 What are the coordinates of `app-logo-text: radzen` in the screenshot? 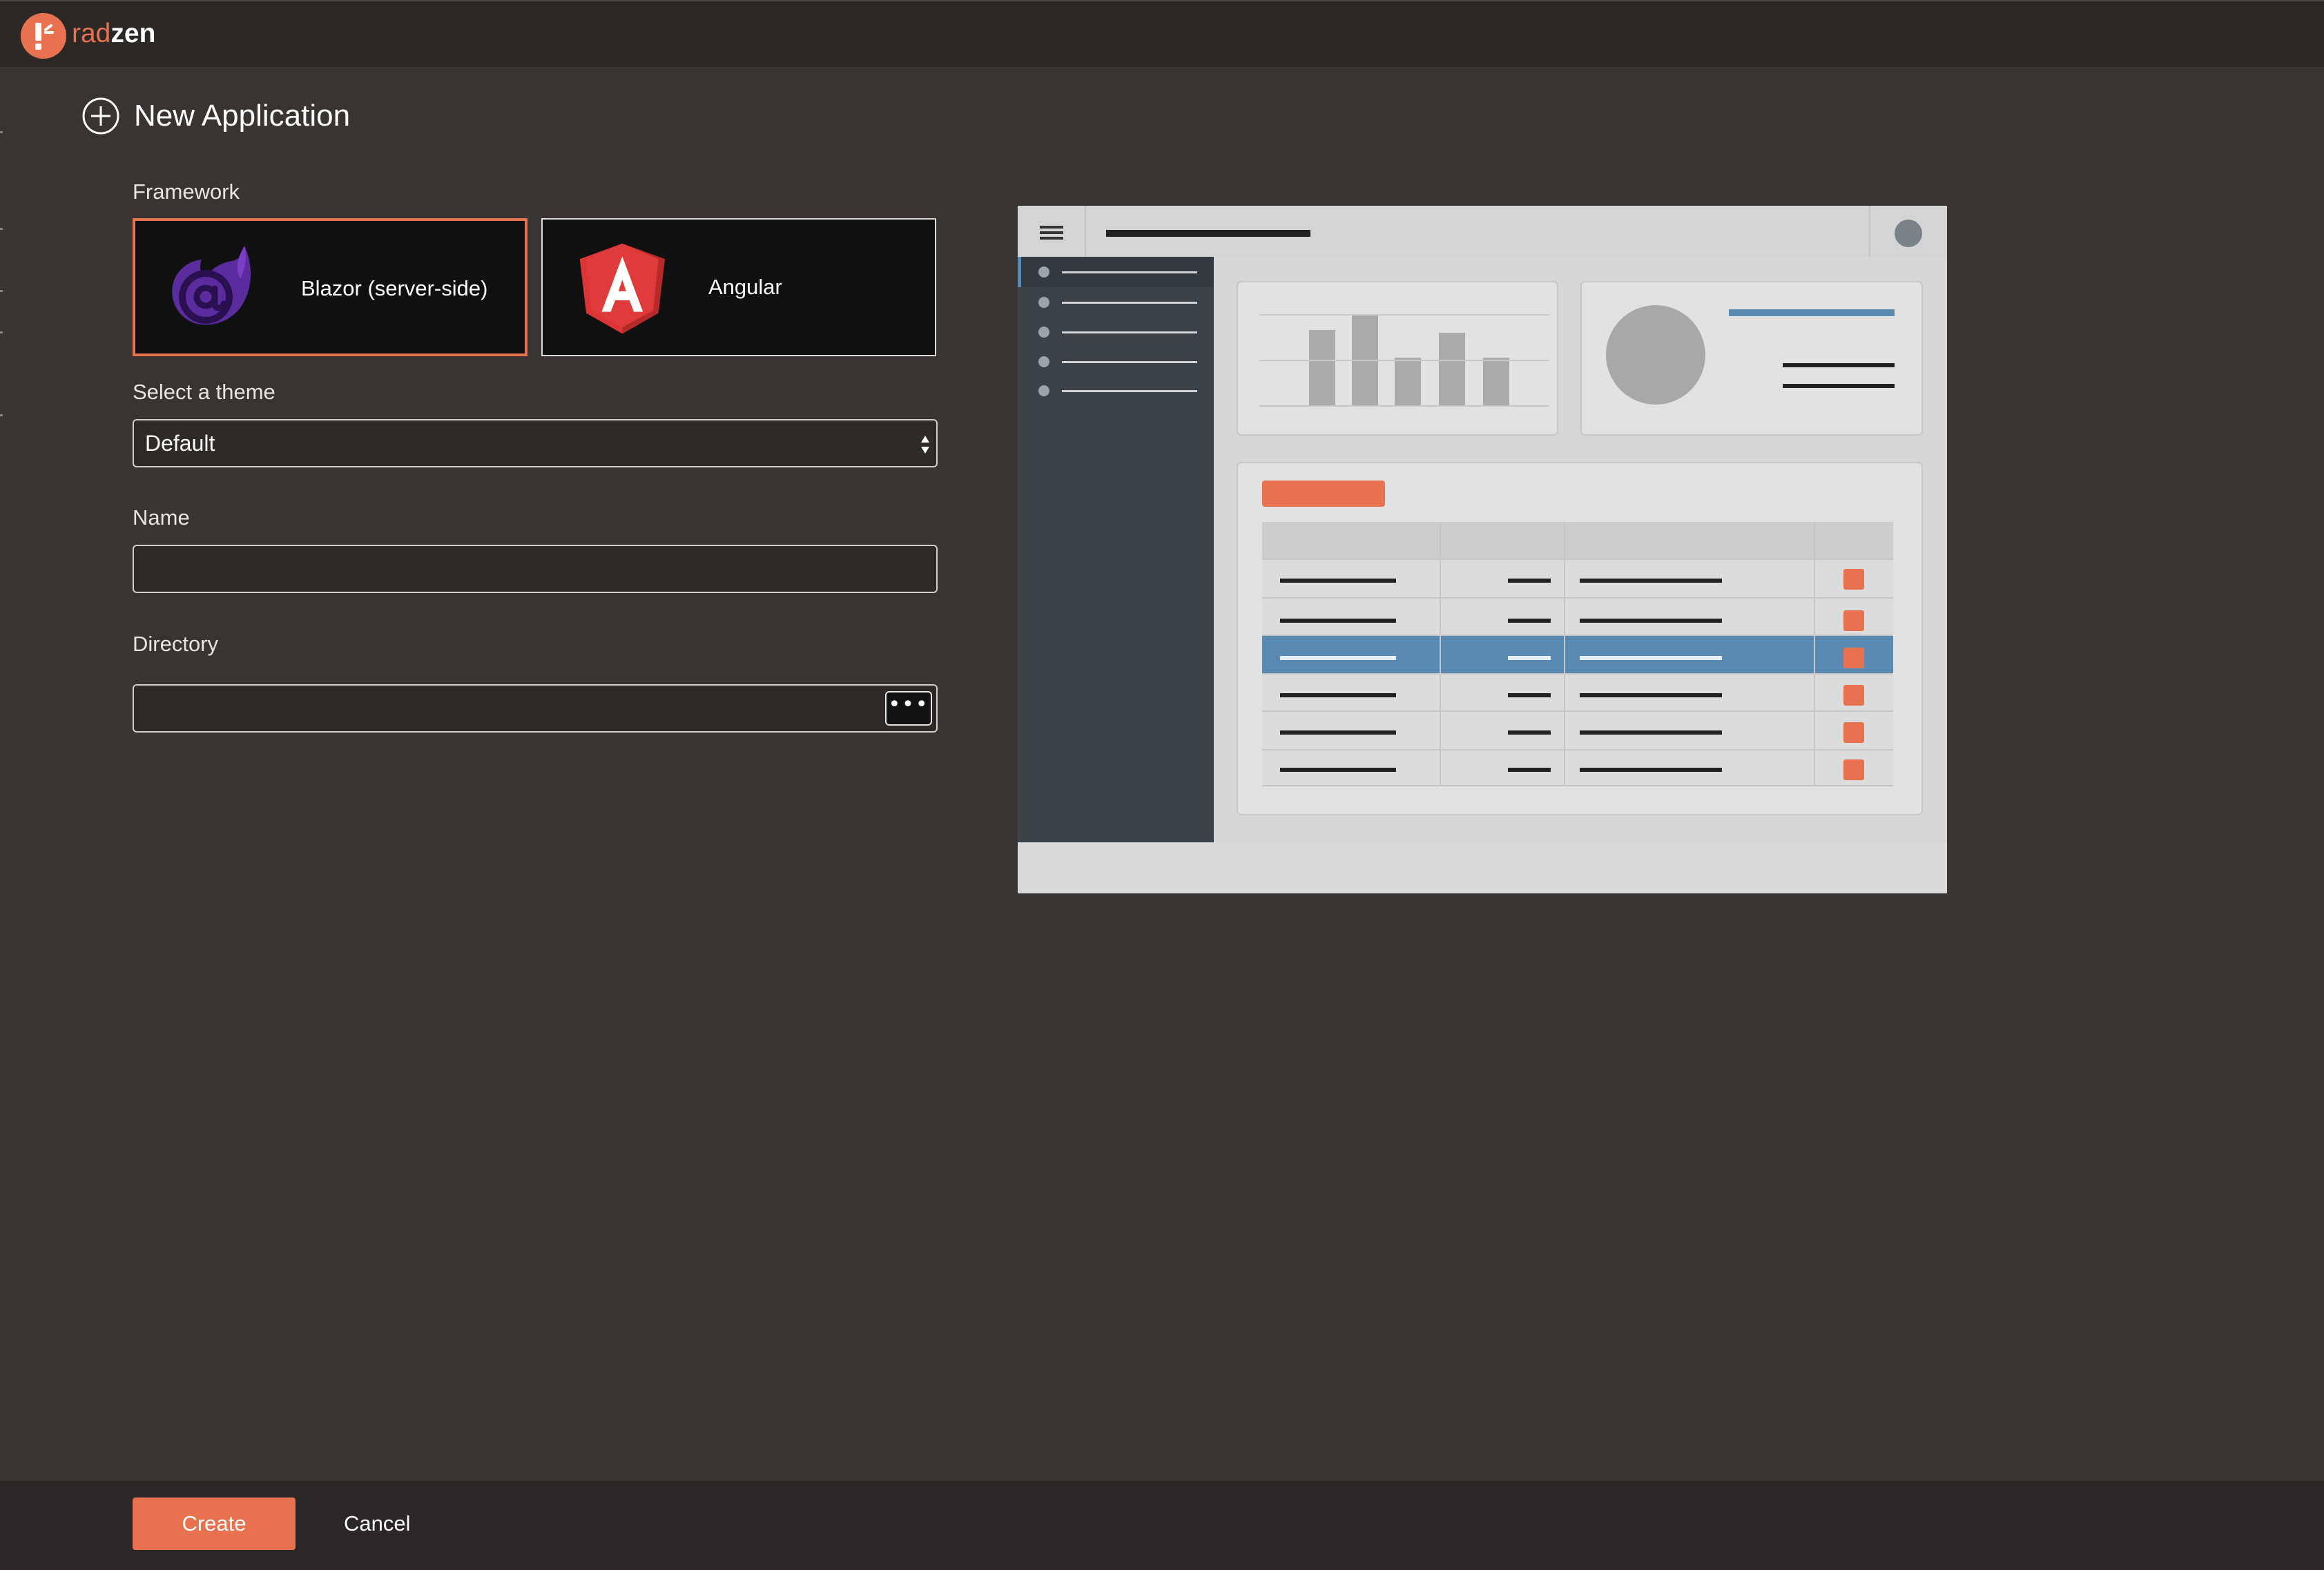 It's located at (114, 33).